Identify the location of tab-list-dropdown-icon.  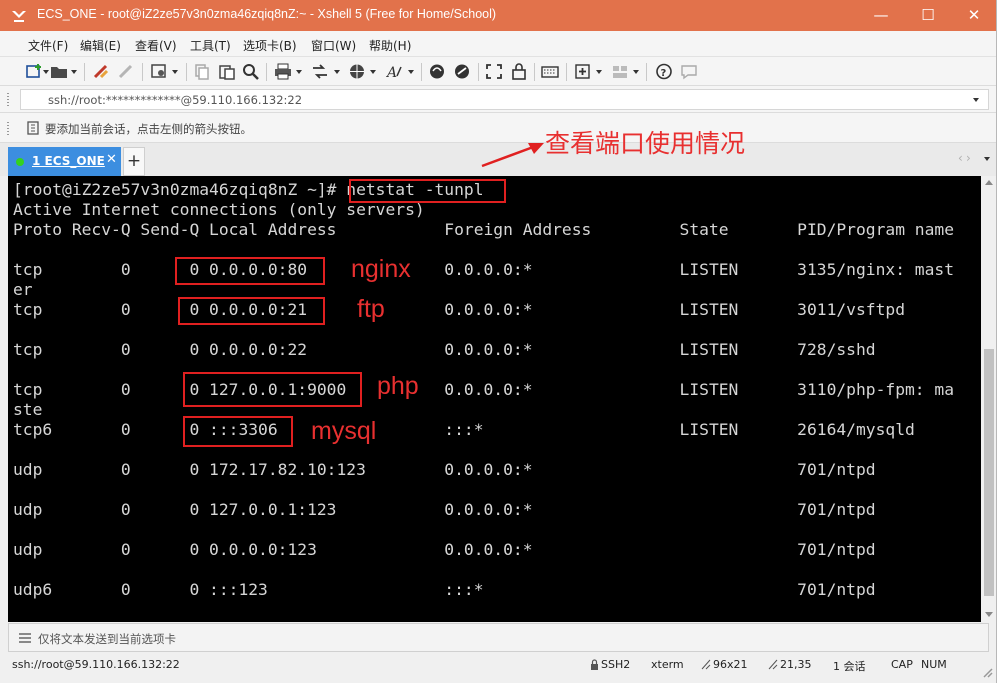
(987, 159).